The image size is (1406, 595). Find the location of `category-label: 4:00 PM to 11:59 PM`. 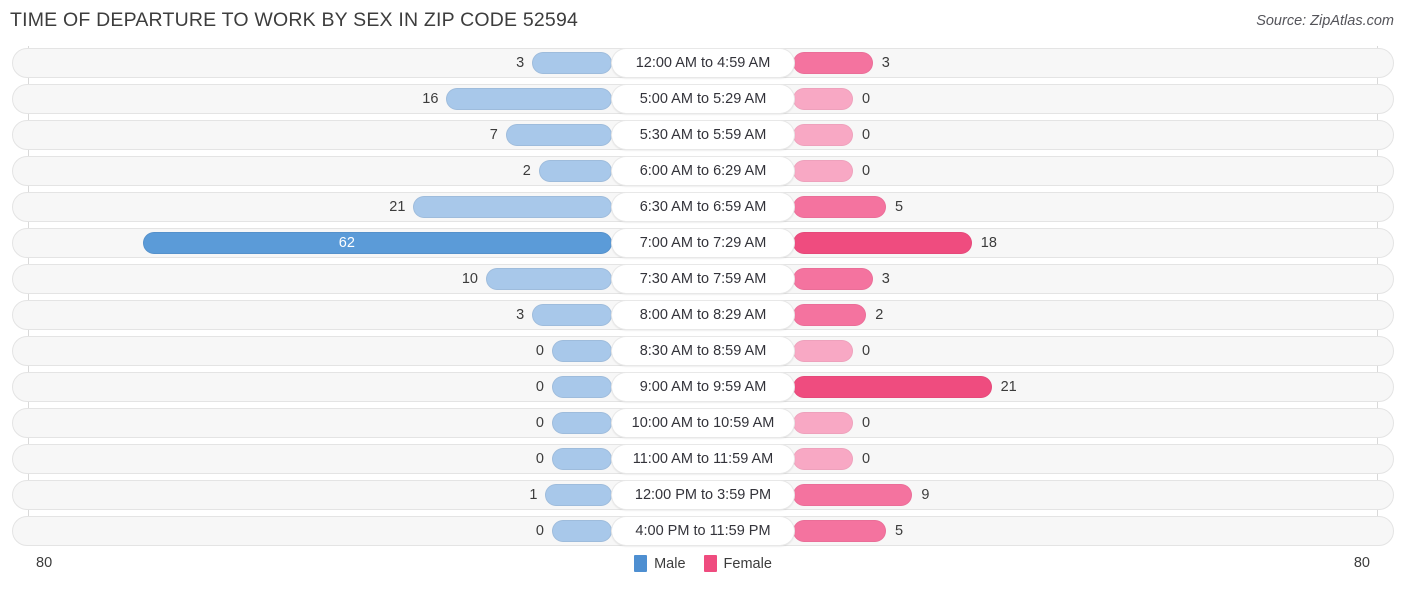

category-label: 4:00 PM to 11:59 PM is located at coordinates (703, 531).